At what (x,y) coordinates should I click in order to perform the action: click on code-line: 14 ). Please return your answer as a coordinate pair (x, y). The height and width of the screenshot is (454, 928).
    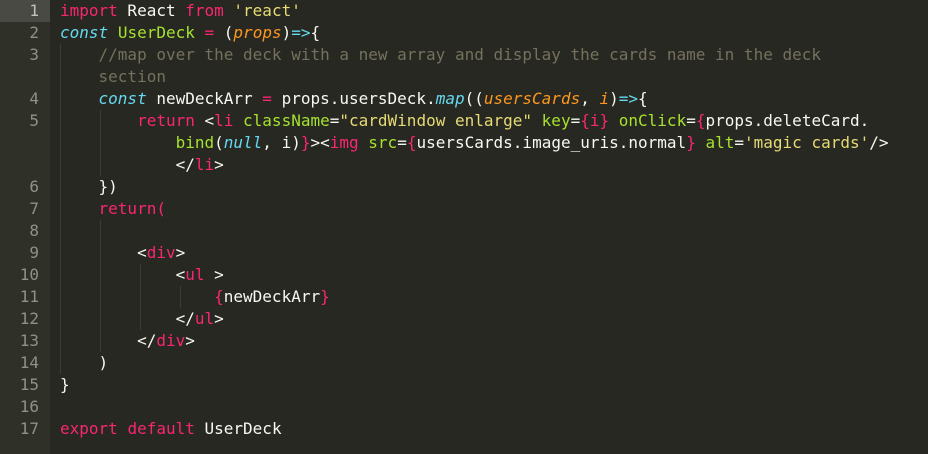
    Looking at the image, I should click on (464, 363).